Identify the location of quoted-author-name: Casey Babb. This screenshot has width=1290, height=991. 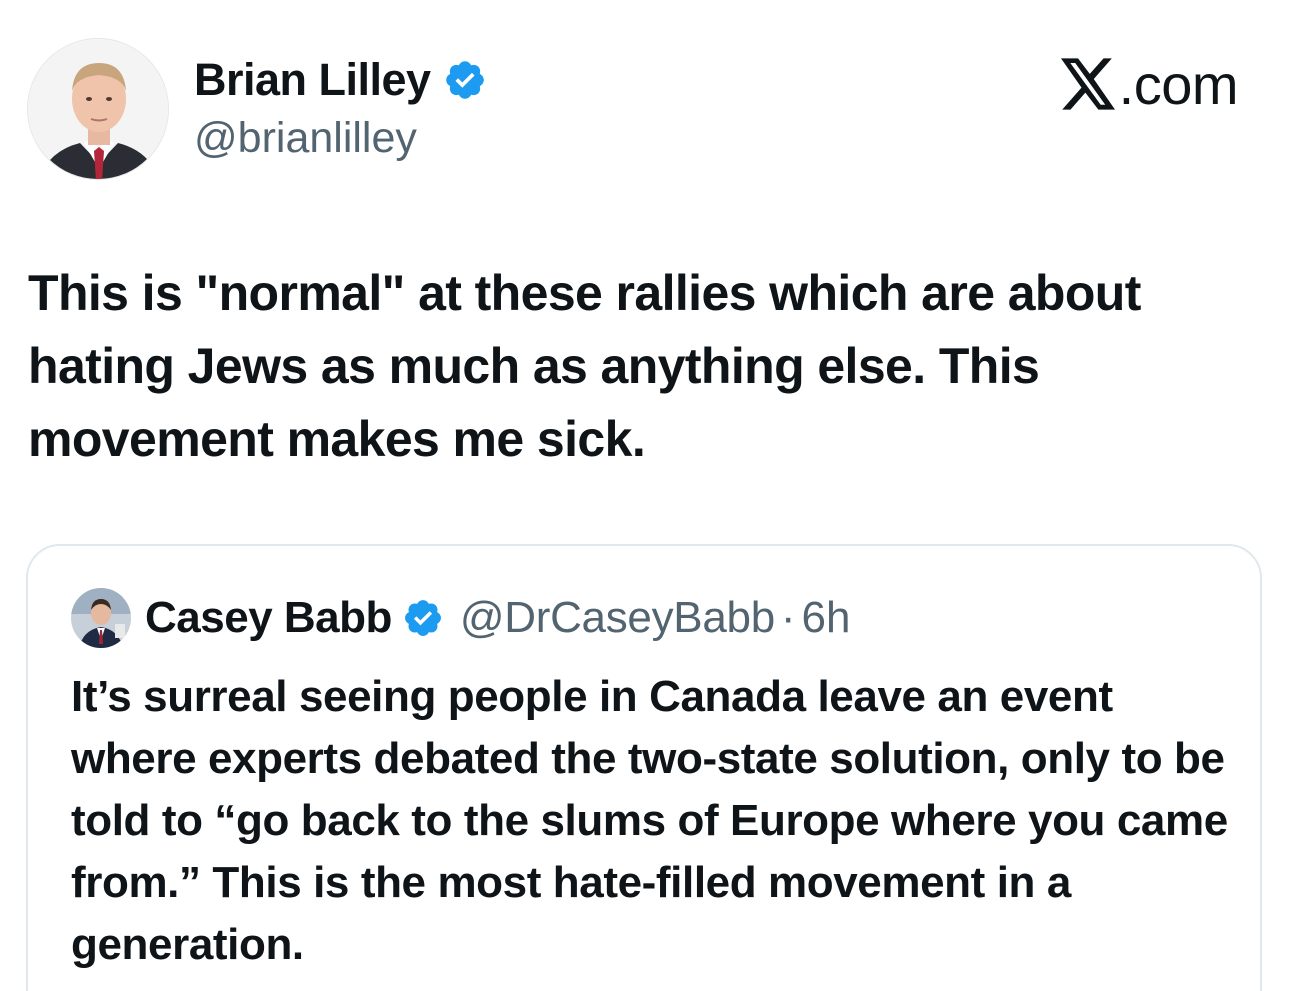
(268, 618).